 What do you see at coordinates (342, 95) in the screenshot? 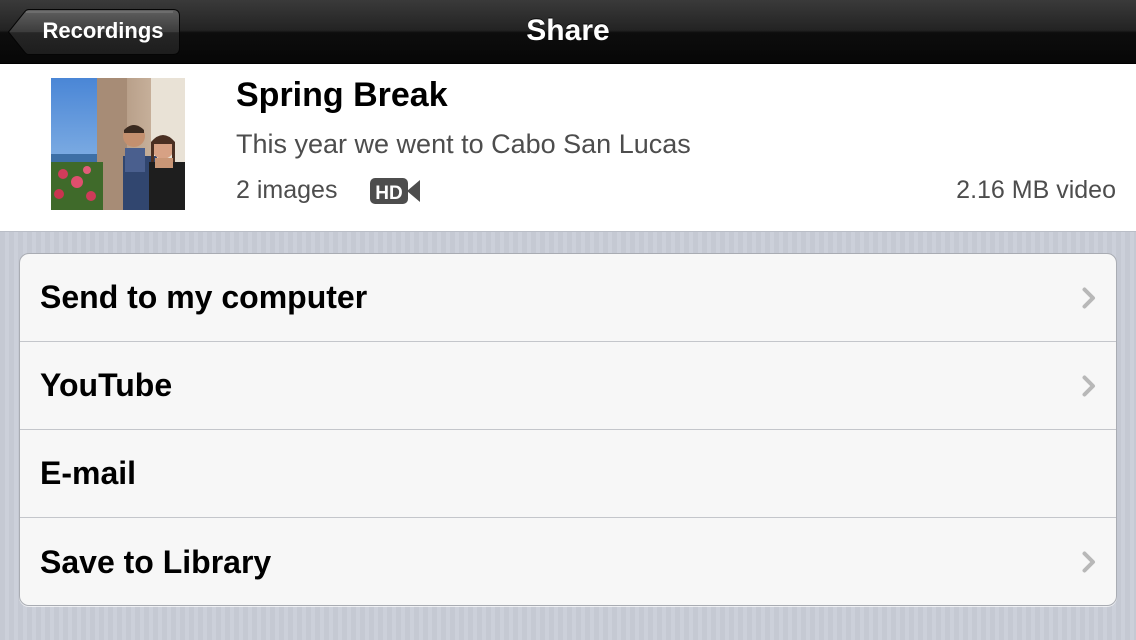
I see `recording-title: Spring Break` at bounding box center [342, 95].